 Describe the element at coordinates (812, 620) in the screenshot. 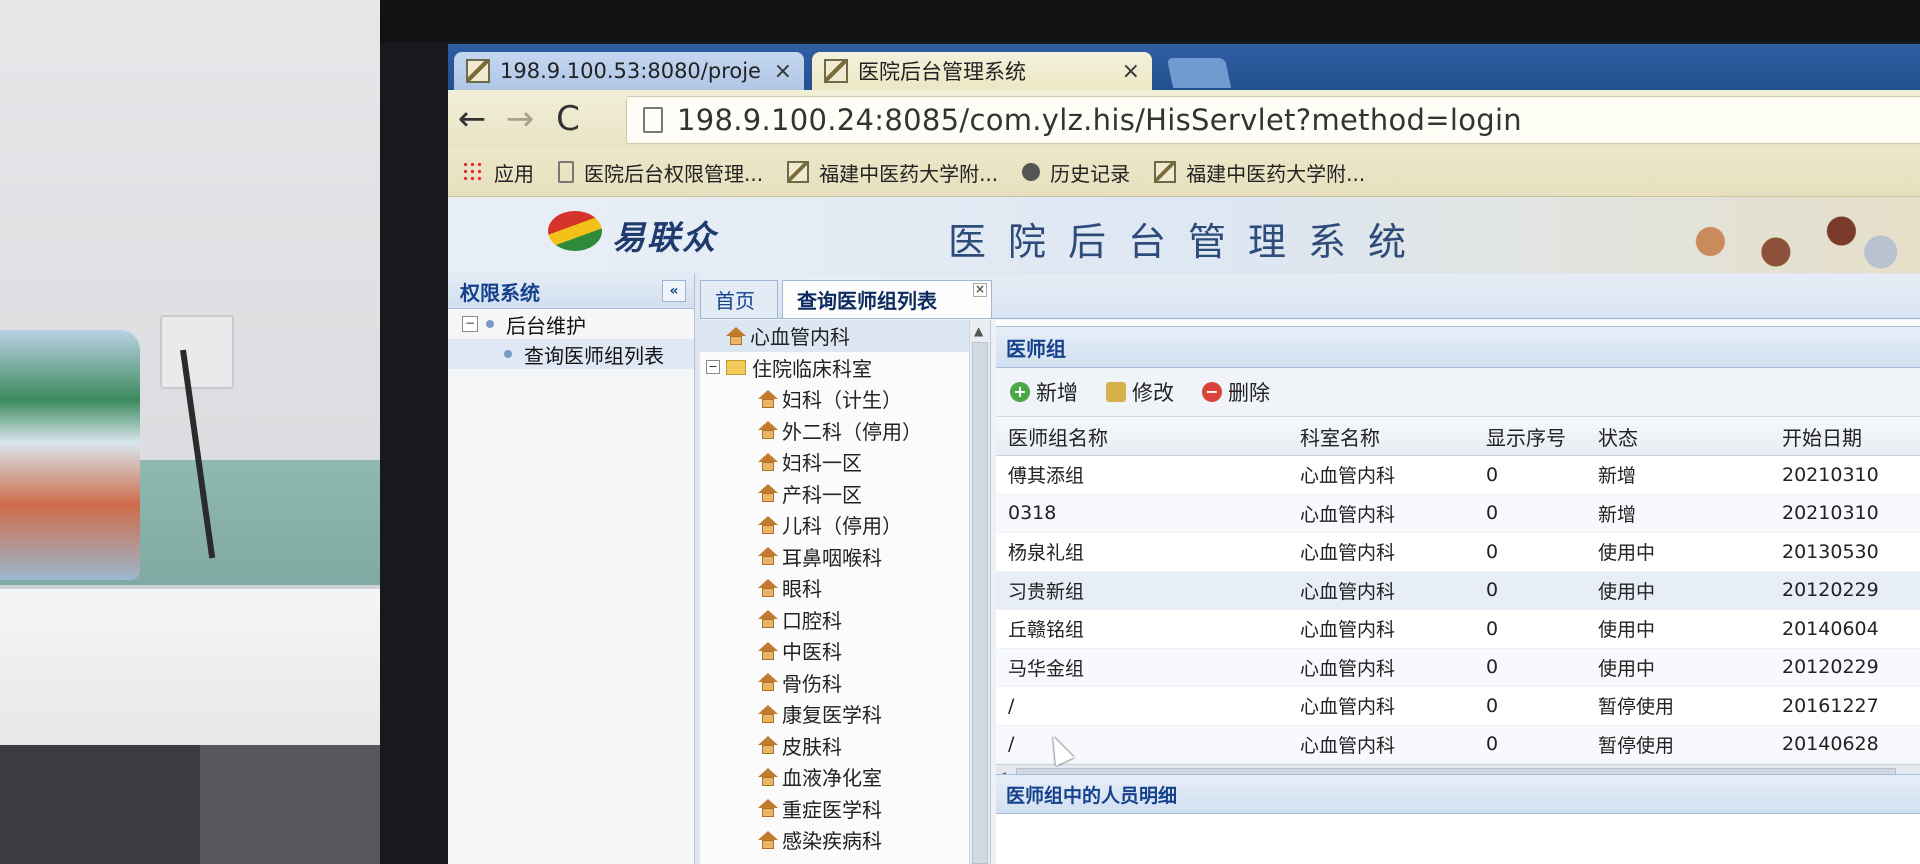

I see `dept-label: 口腔科` at that location.